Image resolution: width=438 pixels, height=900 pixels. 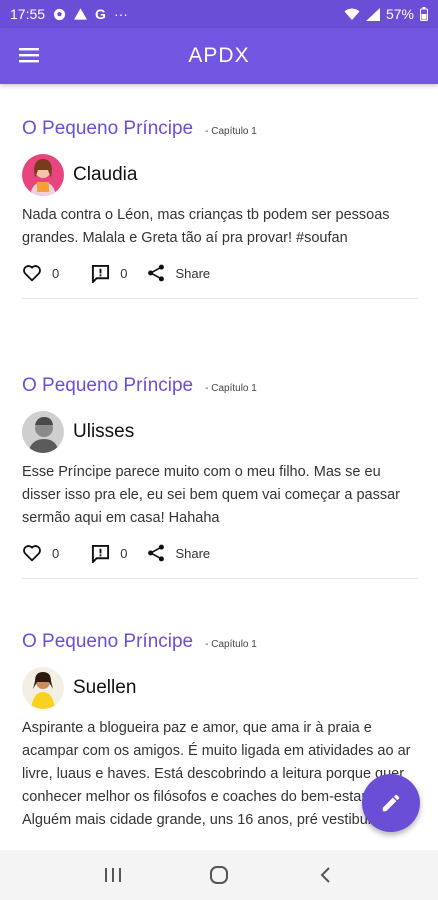 I want to click on home-button, so click(x=219, y=875).